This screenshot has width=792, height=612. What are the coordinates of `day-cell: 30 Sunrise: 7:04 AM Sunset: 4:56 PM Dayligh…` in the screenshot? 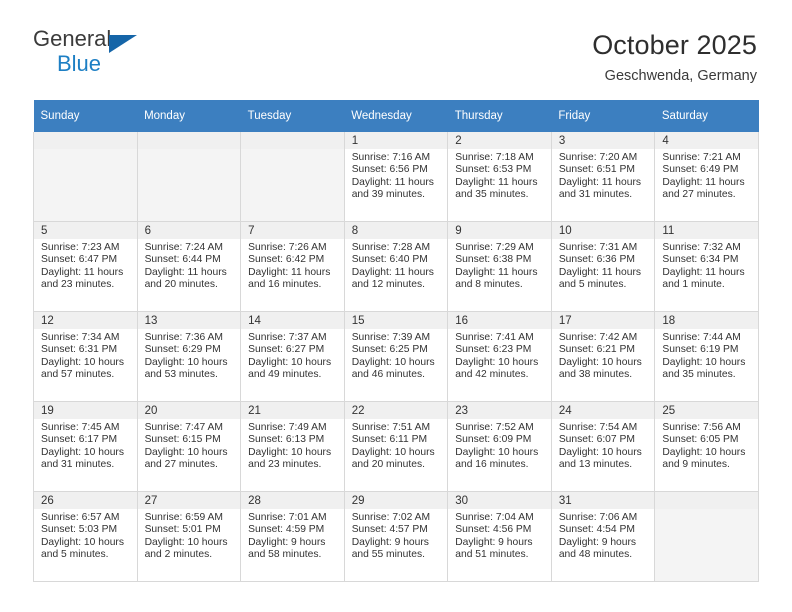 It's located at (499, 536).